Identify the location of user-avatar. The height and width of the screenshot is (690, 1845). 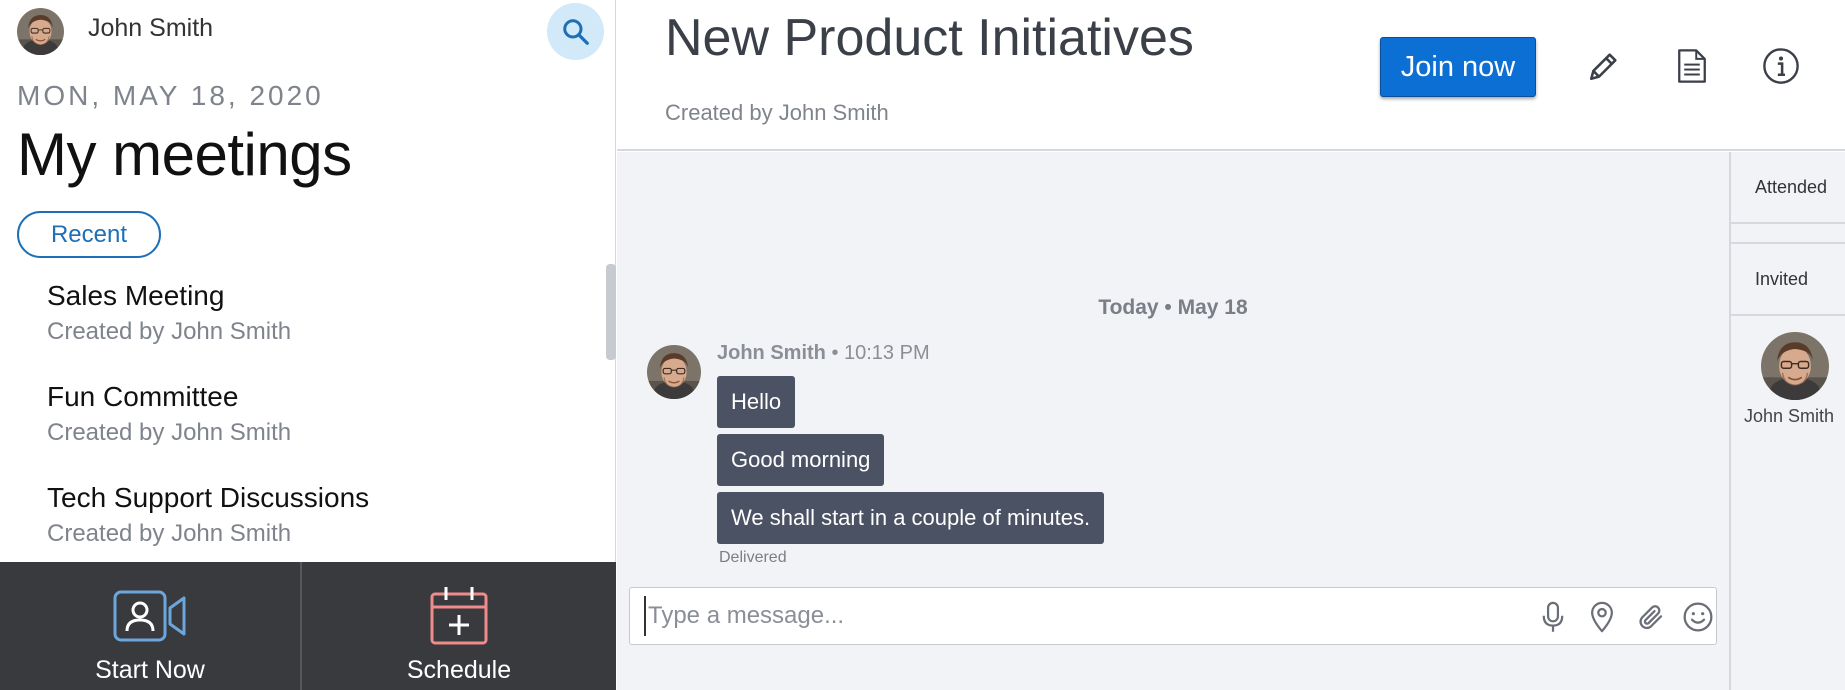
(40, 31).